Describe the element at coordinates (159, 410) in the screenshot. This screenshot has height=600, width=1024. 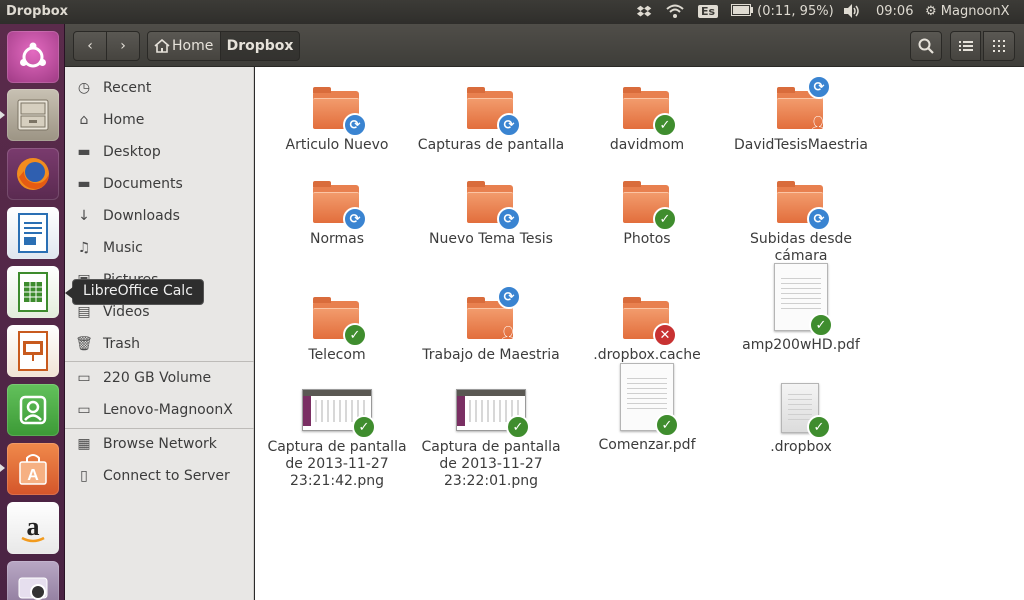
I see `sidebar-item-computer: ▭ Lenovo-MagnoonX` at that location.